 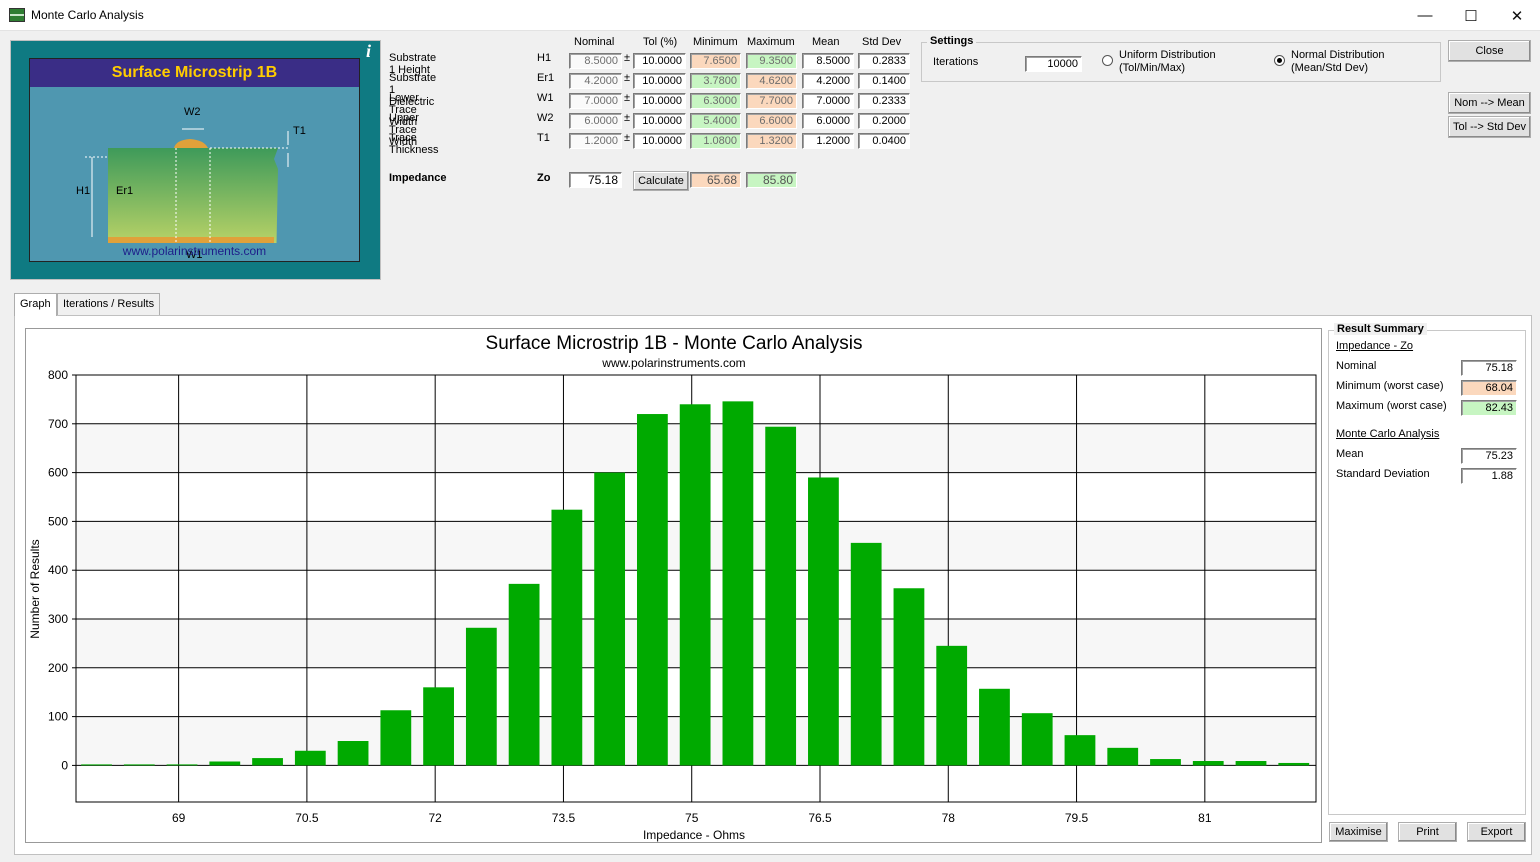 I want to click on y-tick-label: 200, so click(x=58, y=668).